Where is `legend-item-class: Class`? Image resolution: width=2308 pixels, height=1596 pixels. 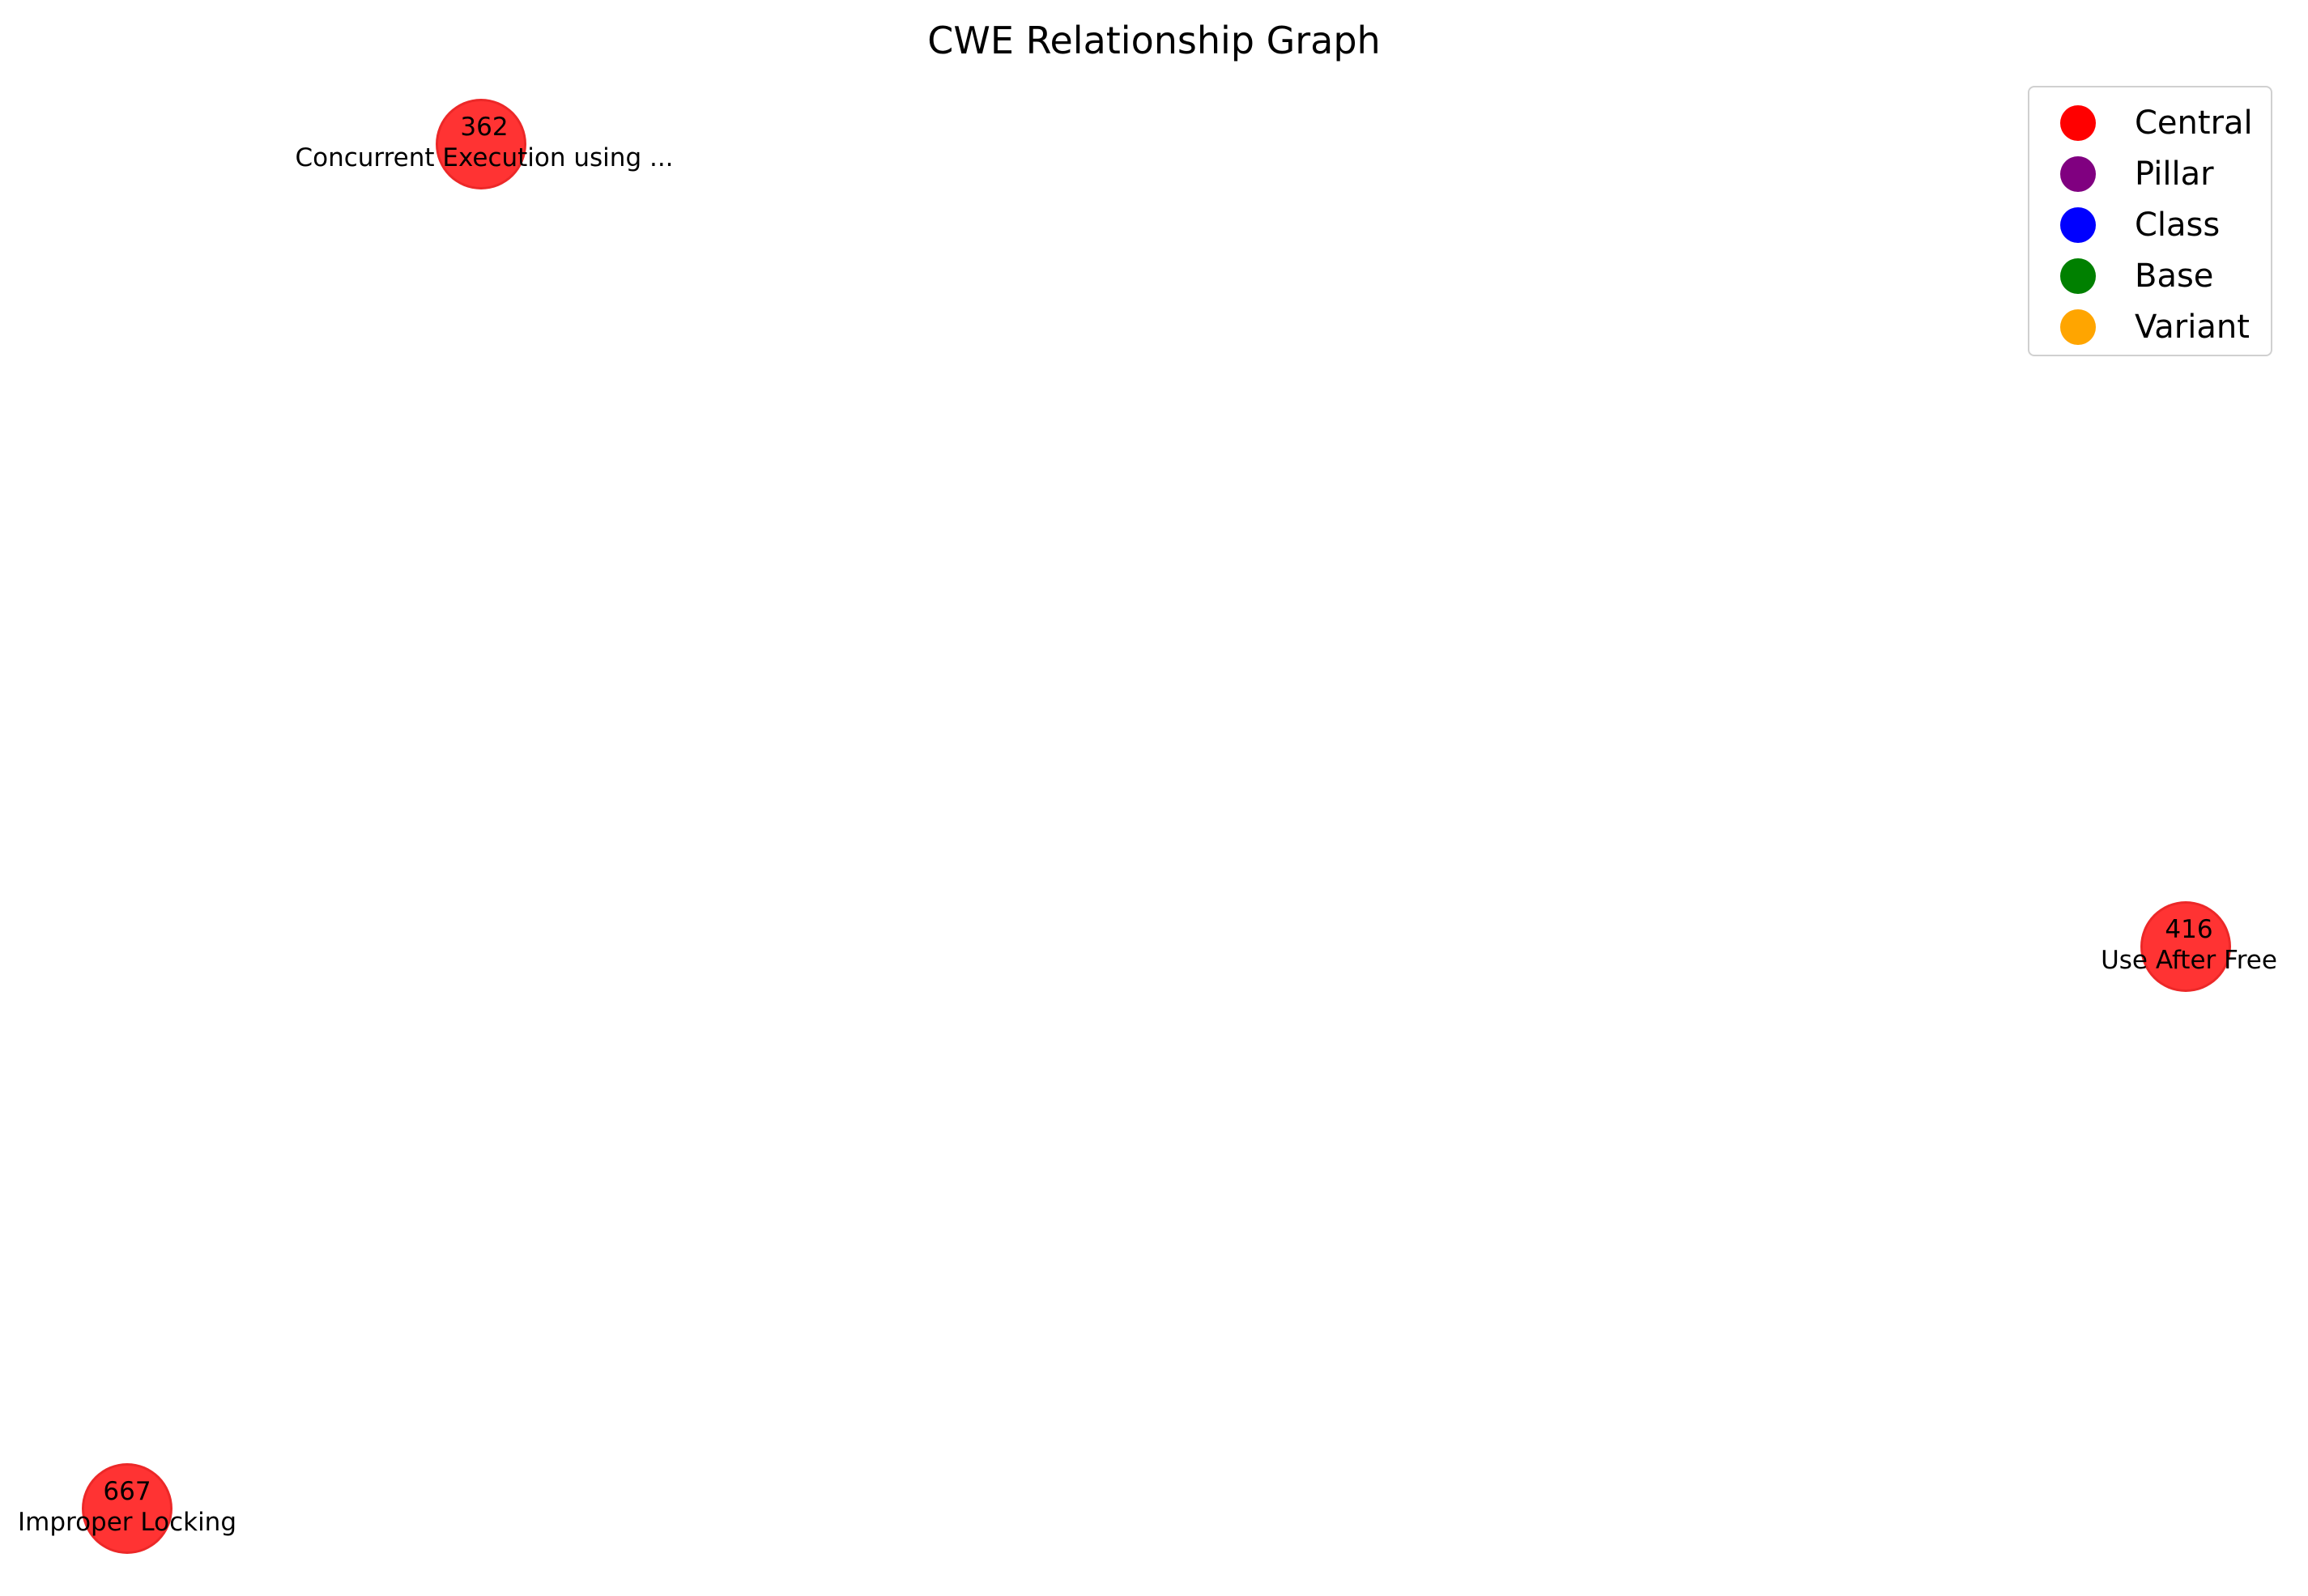
legend-item-class: Class is located at coordinates (2150, 225).